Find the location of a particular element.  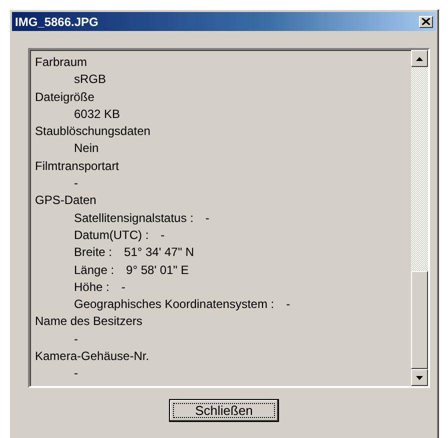

property-label: Filmtransportart is located at coordinates (77, 166).